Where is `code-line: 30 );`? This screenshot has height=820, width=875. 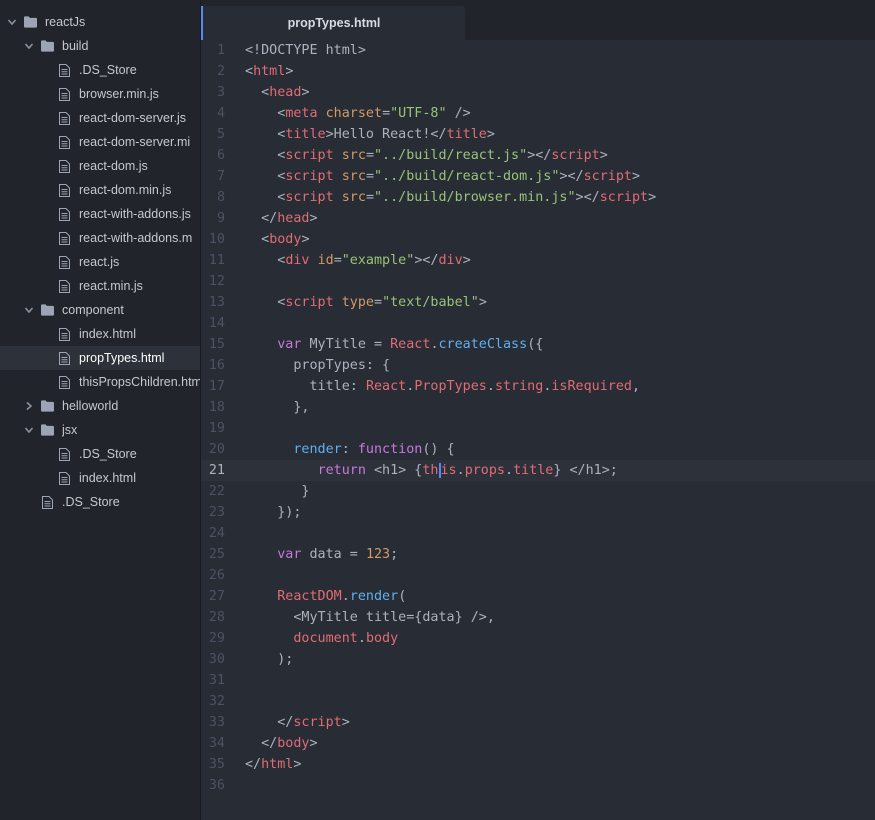 code-line: 30 ); is located at coordinates (538, 659).